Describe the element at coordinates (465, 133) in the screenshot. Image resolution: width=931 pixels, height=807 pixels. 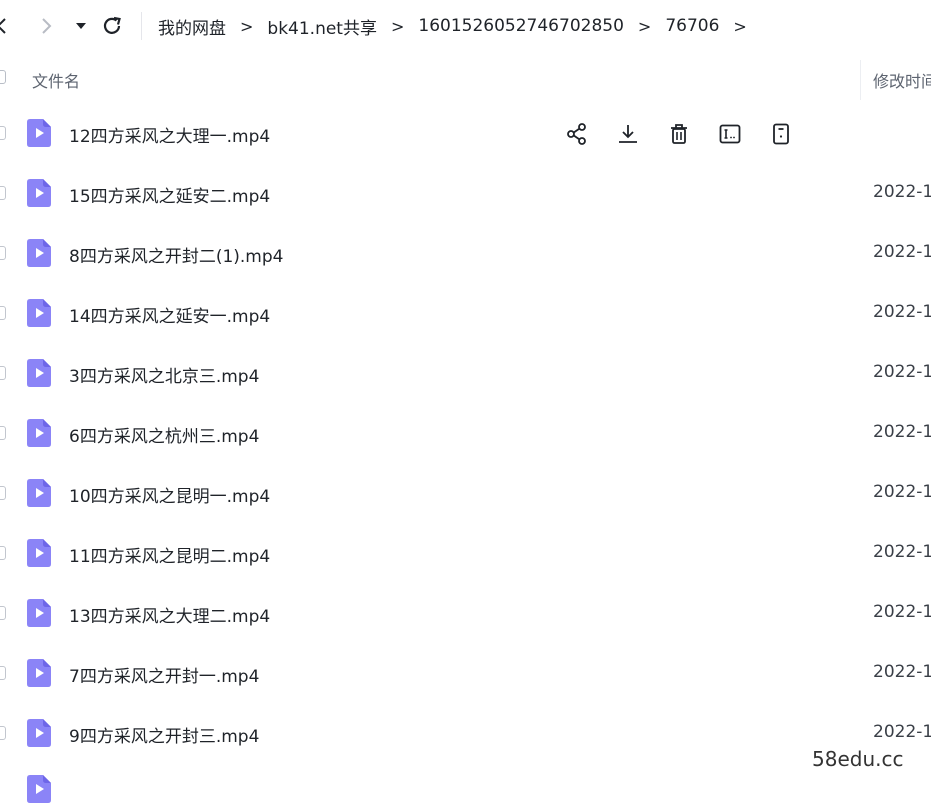
I see `file-row: 12四方采风之大理一.mp4` at that location.